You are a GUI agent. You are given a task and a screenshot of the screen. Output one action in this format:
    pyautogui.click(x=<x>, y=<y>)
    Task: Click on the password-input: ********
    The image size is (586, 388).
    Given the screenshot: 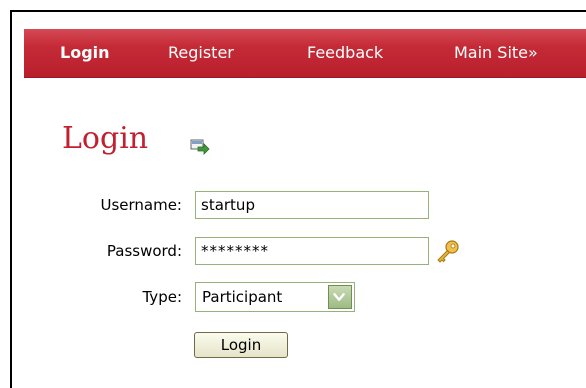 What is the action you would take?
    pyautogui.click(x=312, y=251)
    